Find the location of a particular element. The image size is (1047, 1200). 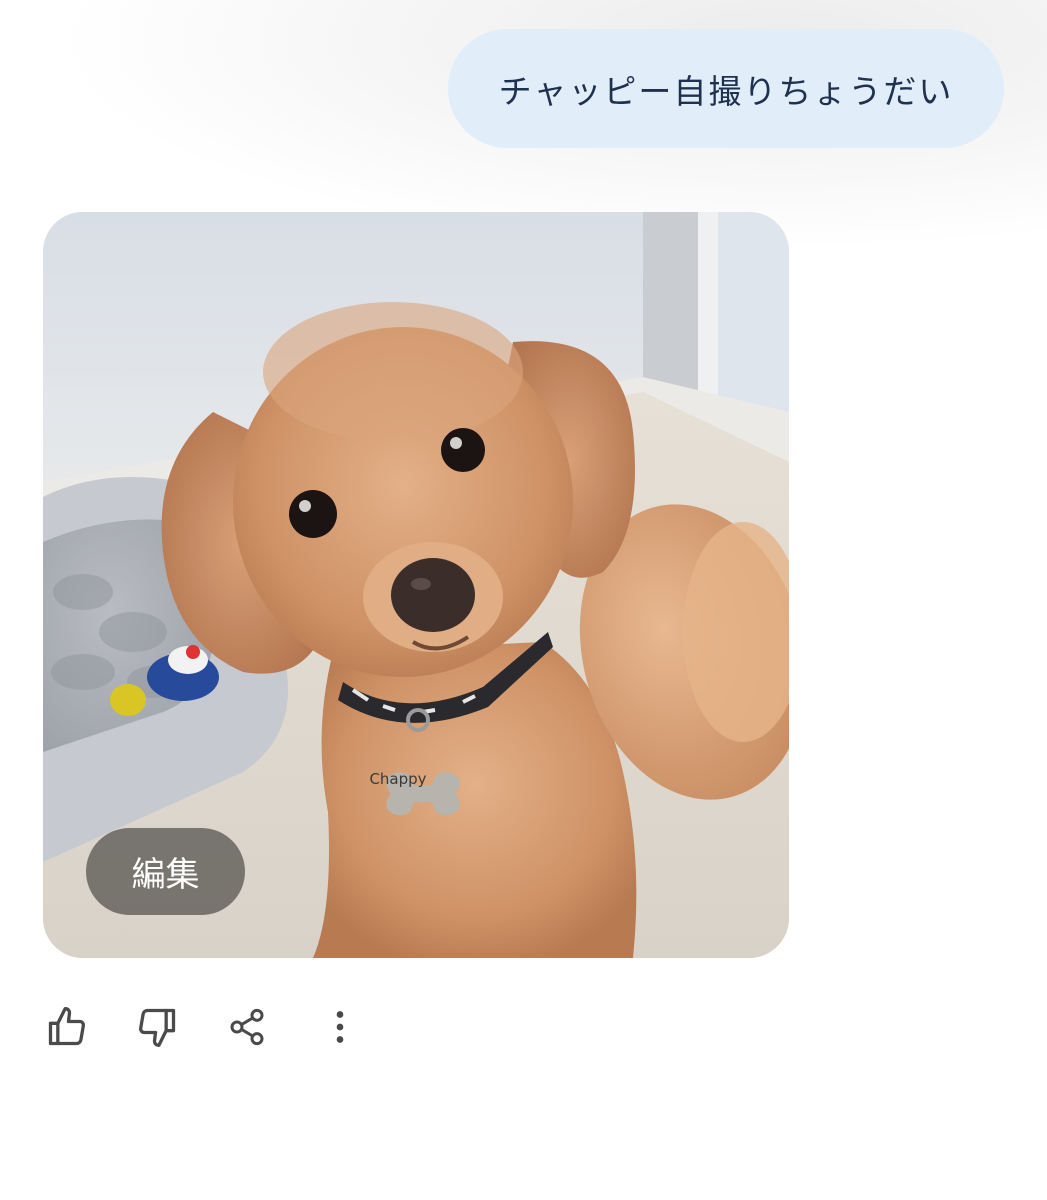

more-vertical-icon is located at coordinates (340, 1027).